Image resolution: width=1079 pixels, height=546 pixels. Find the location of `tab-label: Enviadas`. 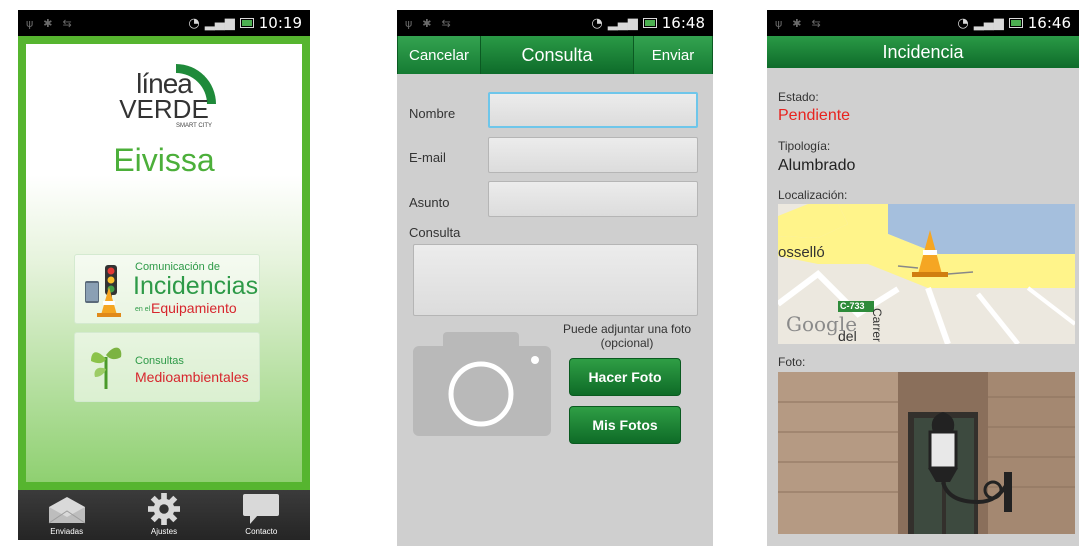

tab-label: Enviadas is located at coordinates (67, 531).